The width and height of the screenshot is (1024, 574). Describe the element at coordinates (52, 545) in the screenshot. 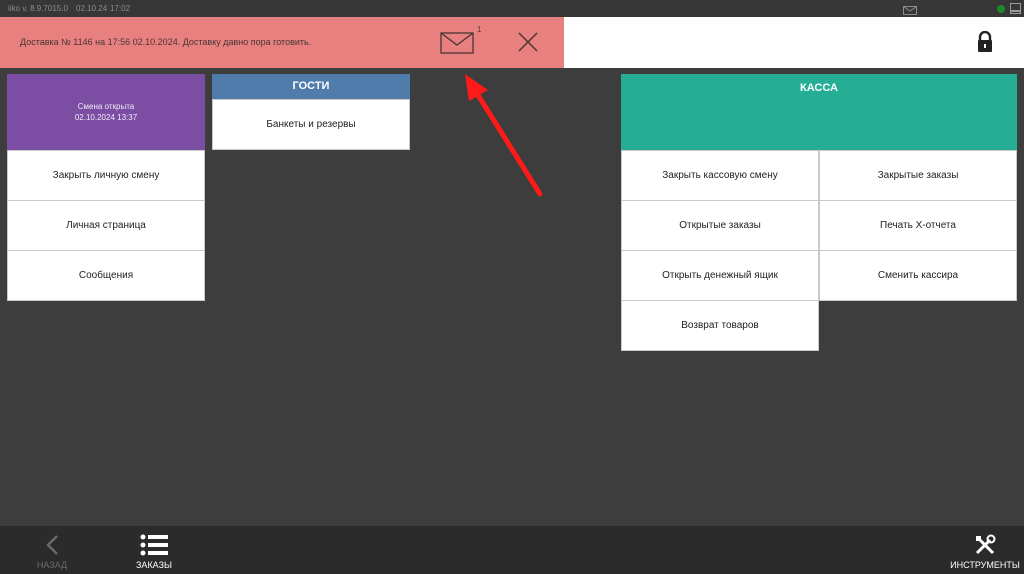

I see `back-chevron-icon` at that location.